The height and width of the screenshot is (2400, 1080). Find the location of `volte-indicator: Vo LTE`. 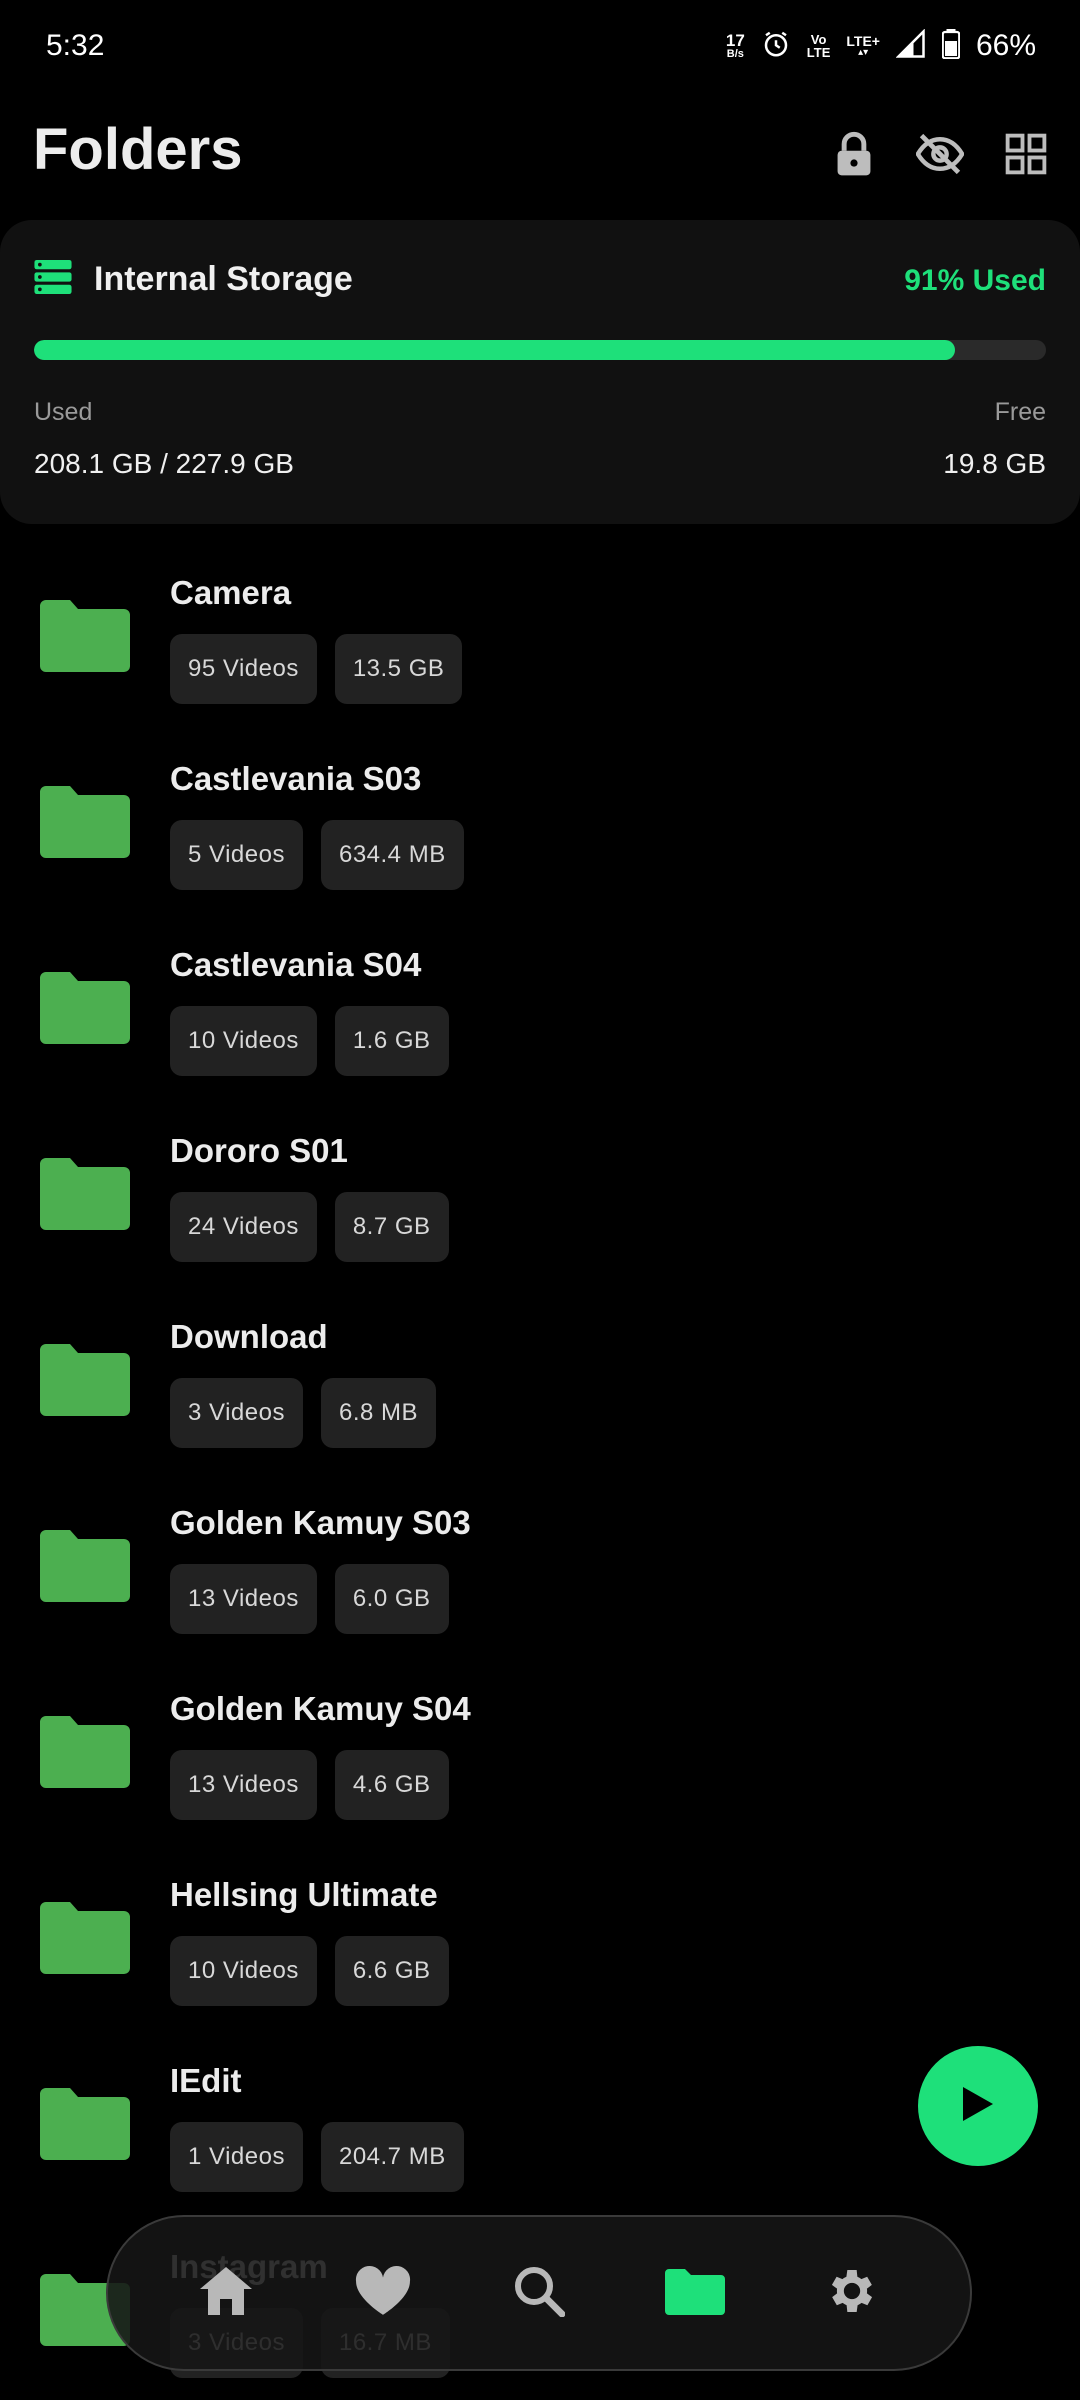

volte-indicator: Vo LTE is located at coordinates (819, 46).